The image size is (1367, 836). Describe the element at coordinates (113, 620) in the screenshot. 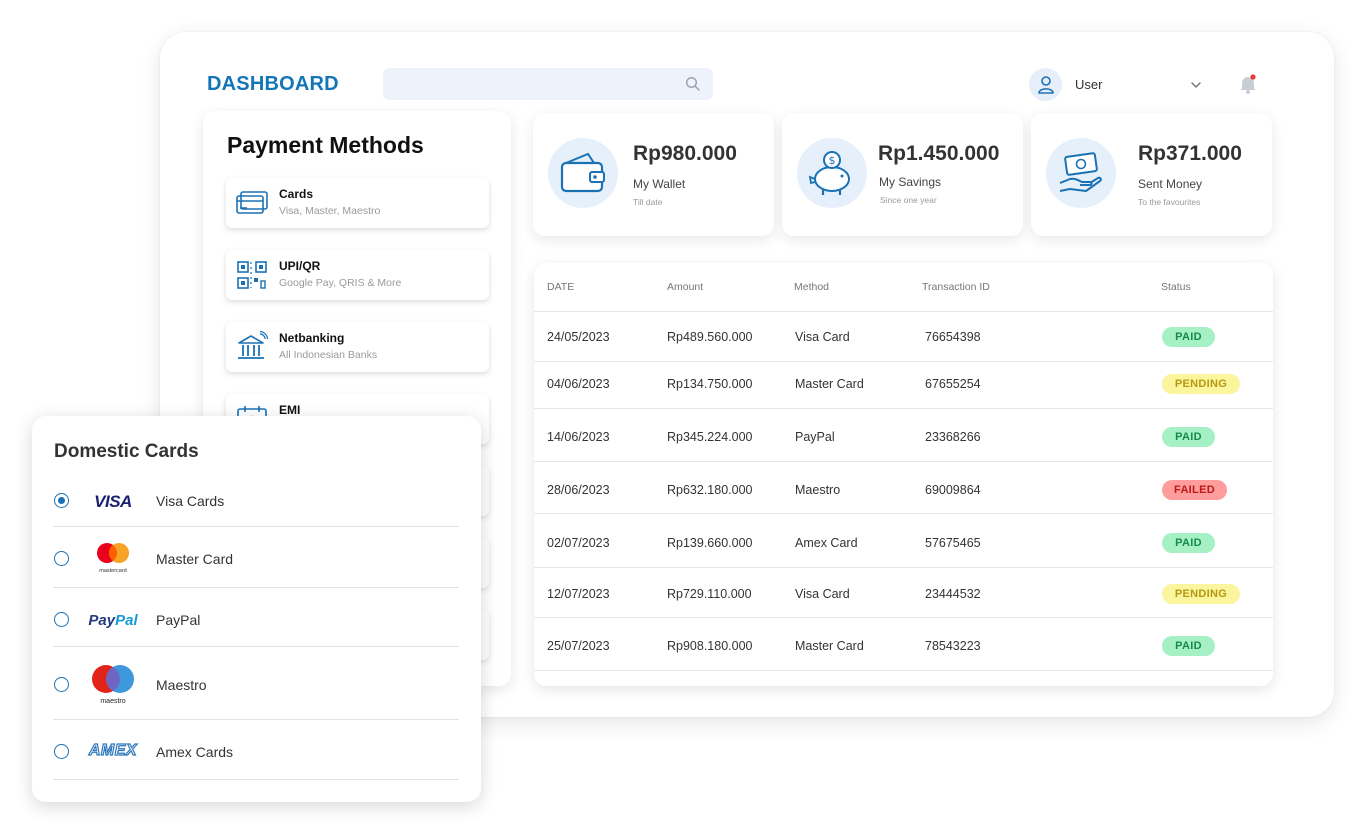

I see `paypal-logo-icon: PayPal` at that location.